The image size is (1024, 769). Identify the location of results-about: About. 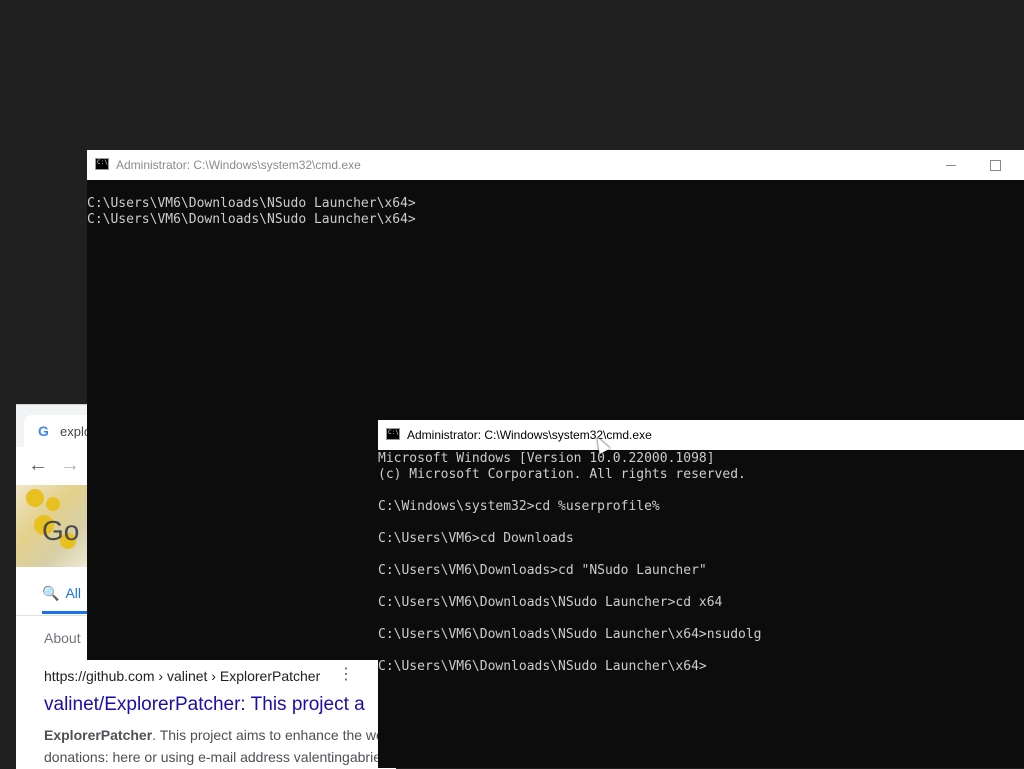
(62, 638).